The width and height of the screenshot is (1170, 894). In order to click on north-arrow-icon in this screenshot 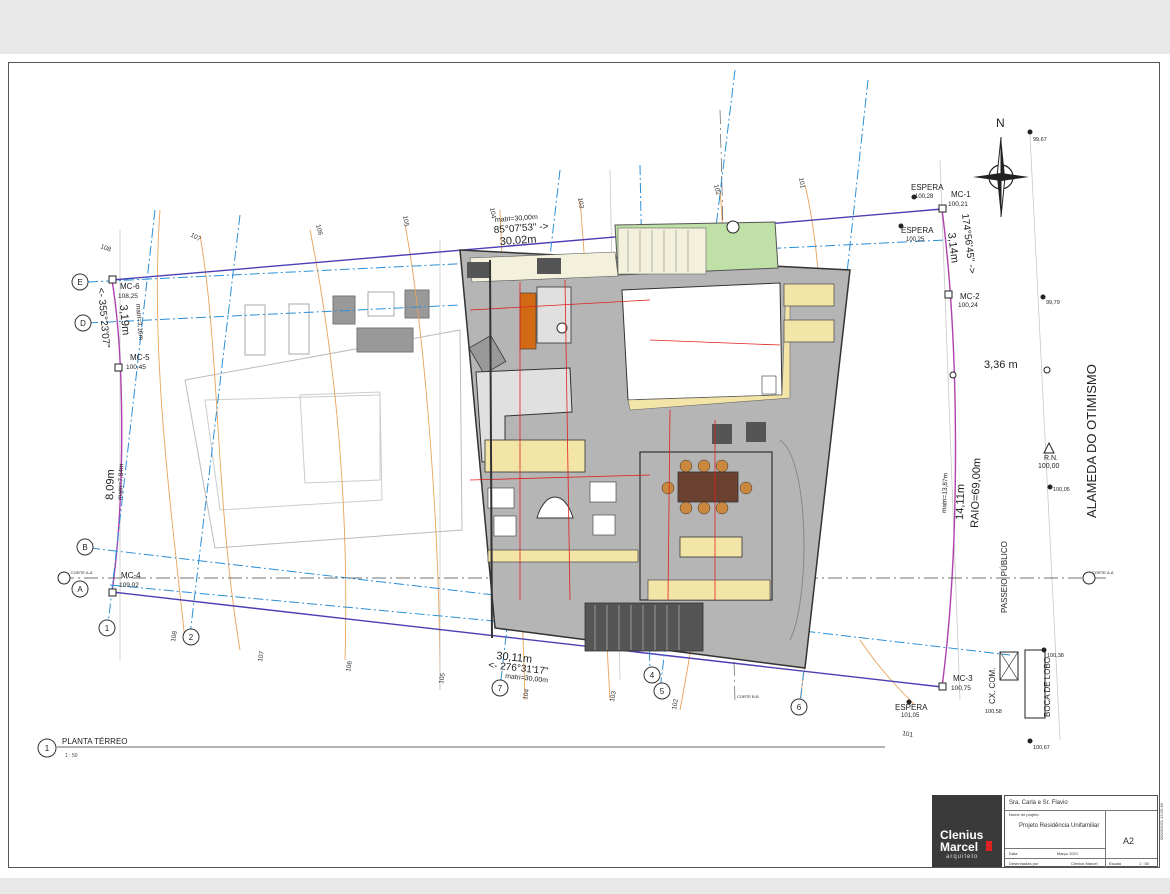, I will do `click(1001, 177)`.